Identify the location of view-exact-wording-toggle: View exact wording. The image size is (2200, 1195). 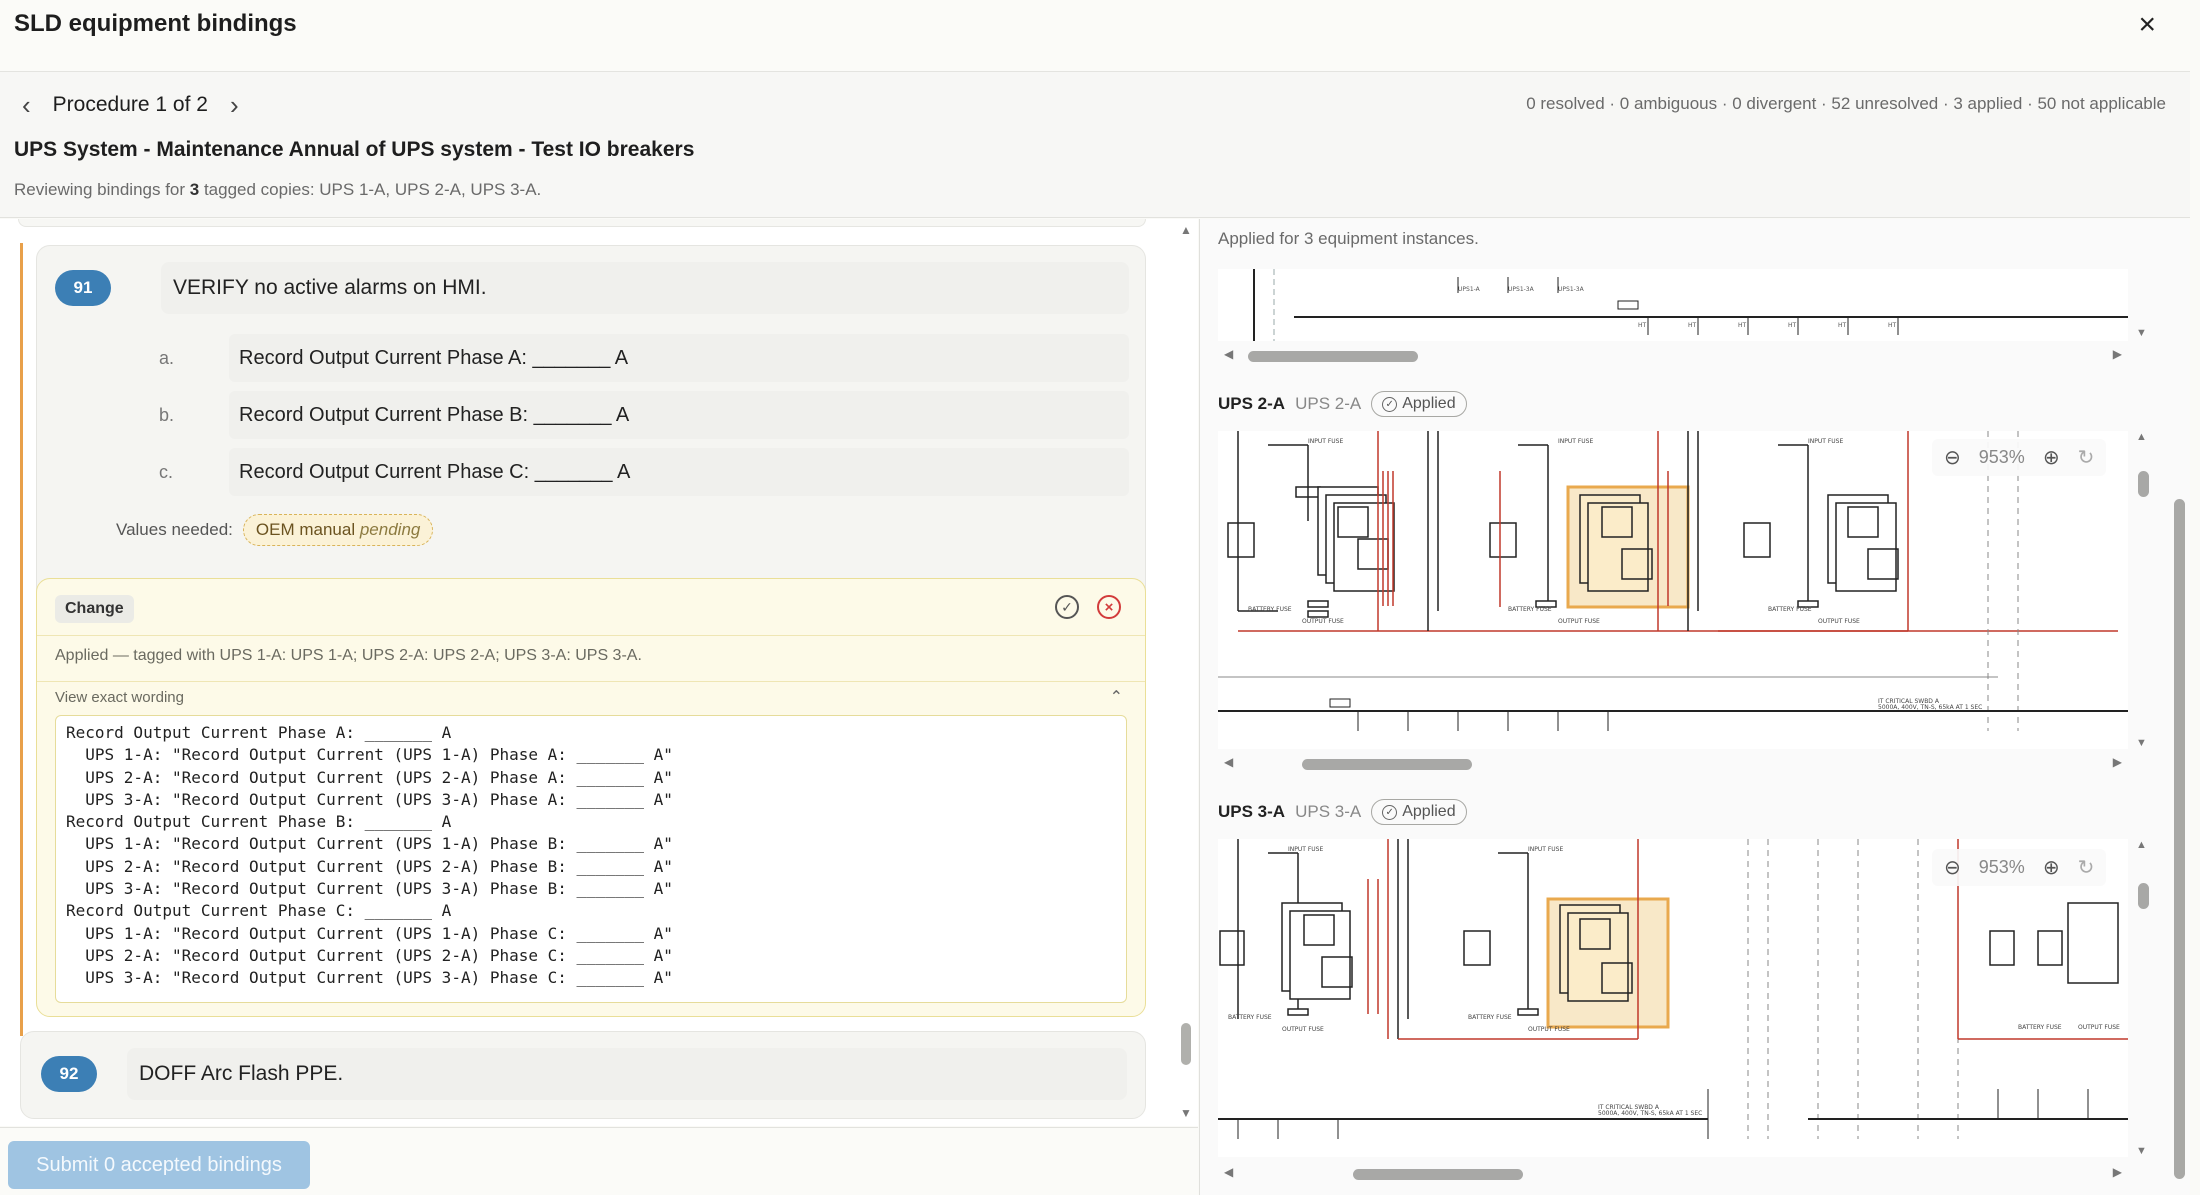
(119, 697).